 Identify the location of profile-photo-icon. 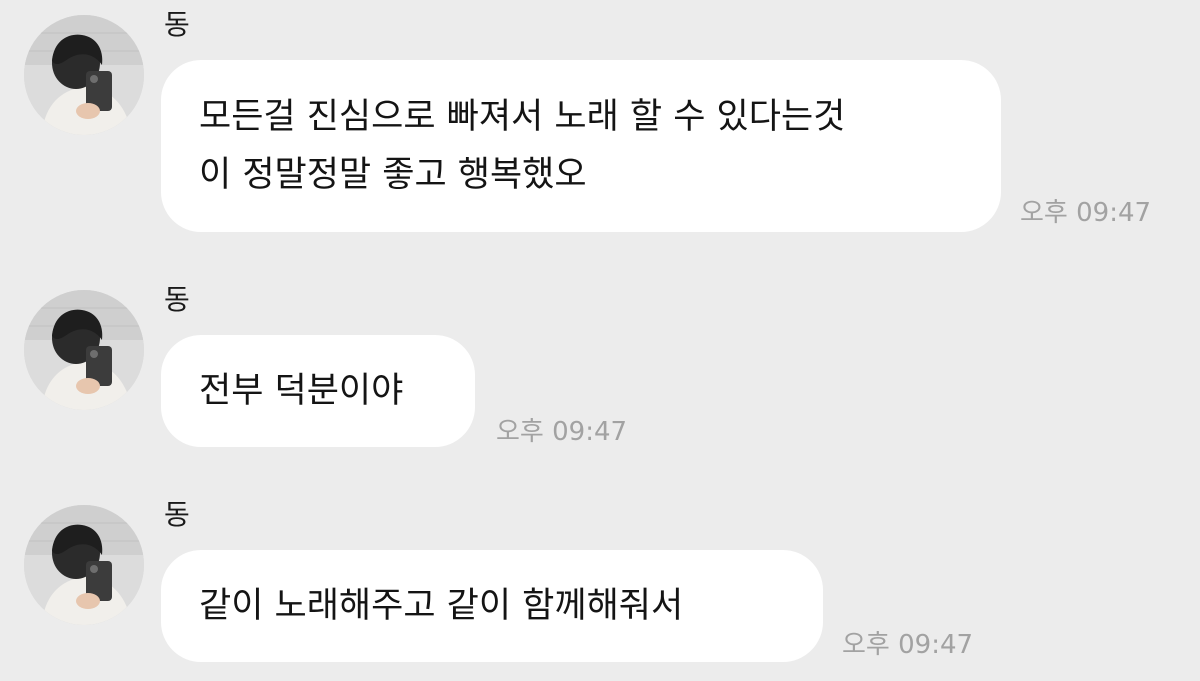
(84, 565).